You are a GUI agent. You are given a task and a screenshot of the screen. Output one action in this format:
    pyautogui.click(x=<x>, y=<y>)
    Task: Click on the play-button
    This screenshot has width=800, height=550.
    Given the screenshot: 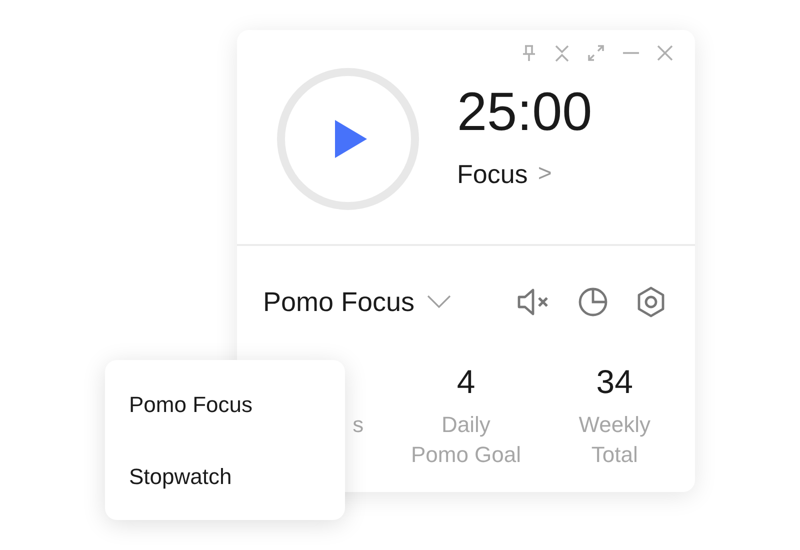 What is the action you would take?
    pyautogui.click(x=348, y=139)
    